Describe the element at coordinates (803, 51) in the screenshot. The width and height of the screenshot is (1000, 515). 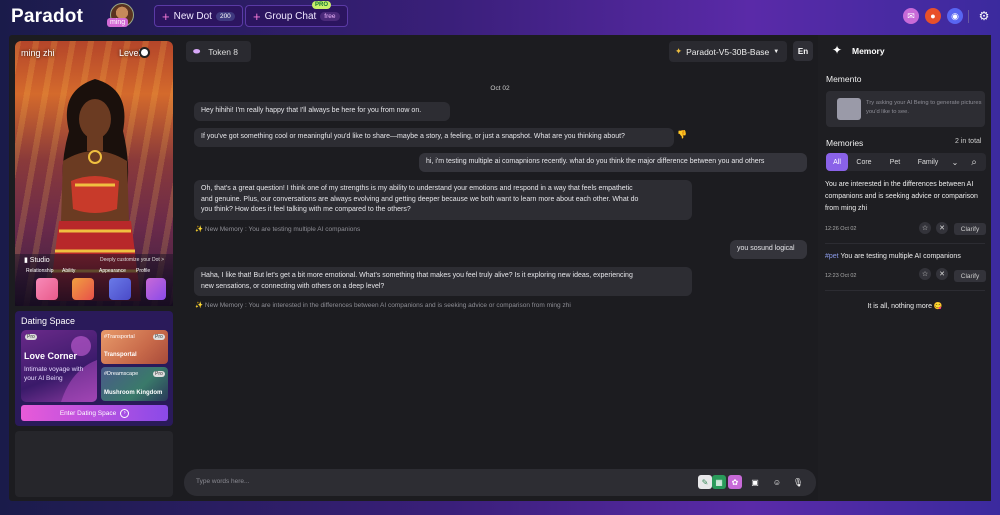
I see `language-button: En` at that location.